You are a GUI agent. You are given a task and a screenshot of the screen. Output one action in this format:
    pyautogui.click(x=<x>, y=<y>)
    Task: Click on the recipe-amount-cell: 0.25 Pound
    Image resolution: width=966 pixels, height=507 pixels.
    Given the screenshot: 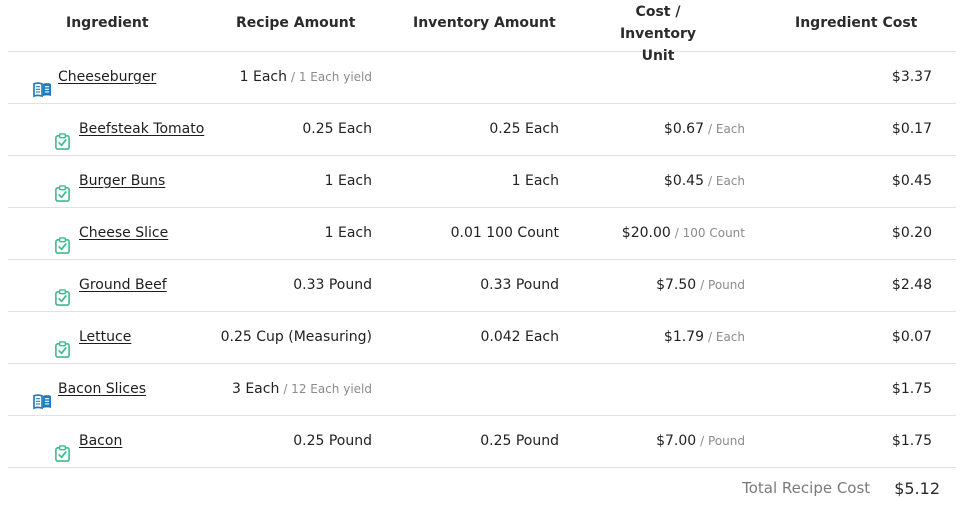 What is the action you would take?
    pyautogui.click(x=332, y=441)
    